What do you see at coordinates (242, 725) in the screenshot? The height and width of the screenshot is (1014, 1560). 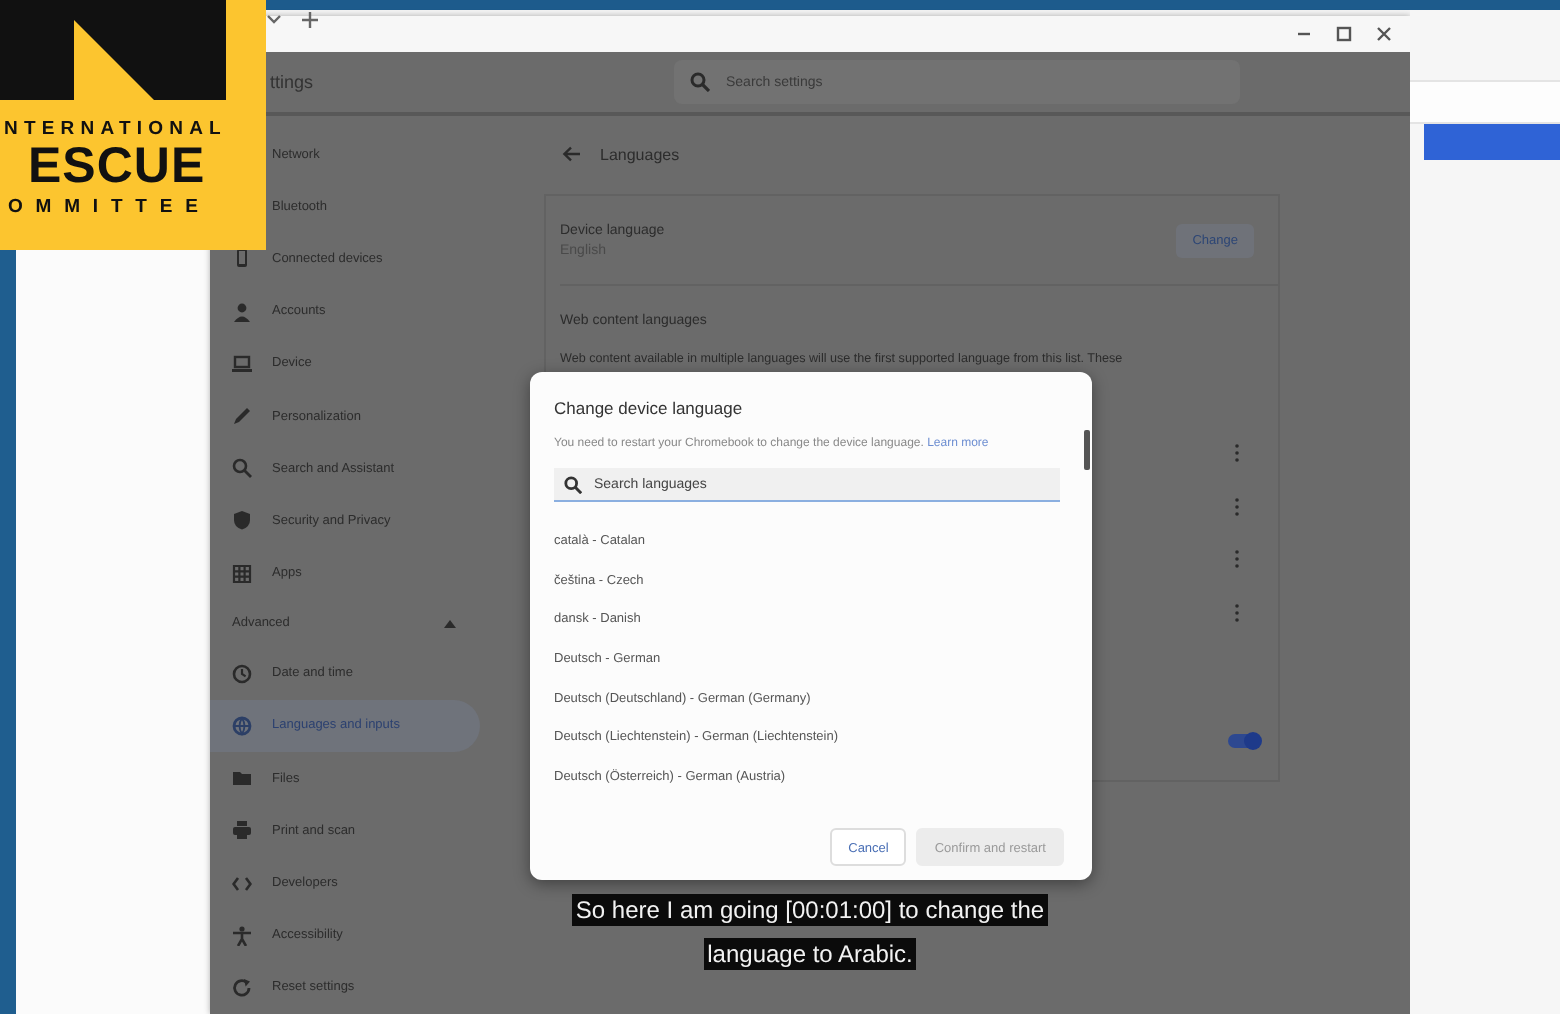 I see `globe-icon` at bounding box center [242, 725].